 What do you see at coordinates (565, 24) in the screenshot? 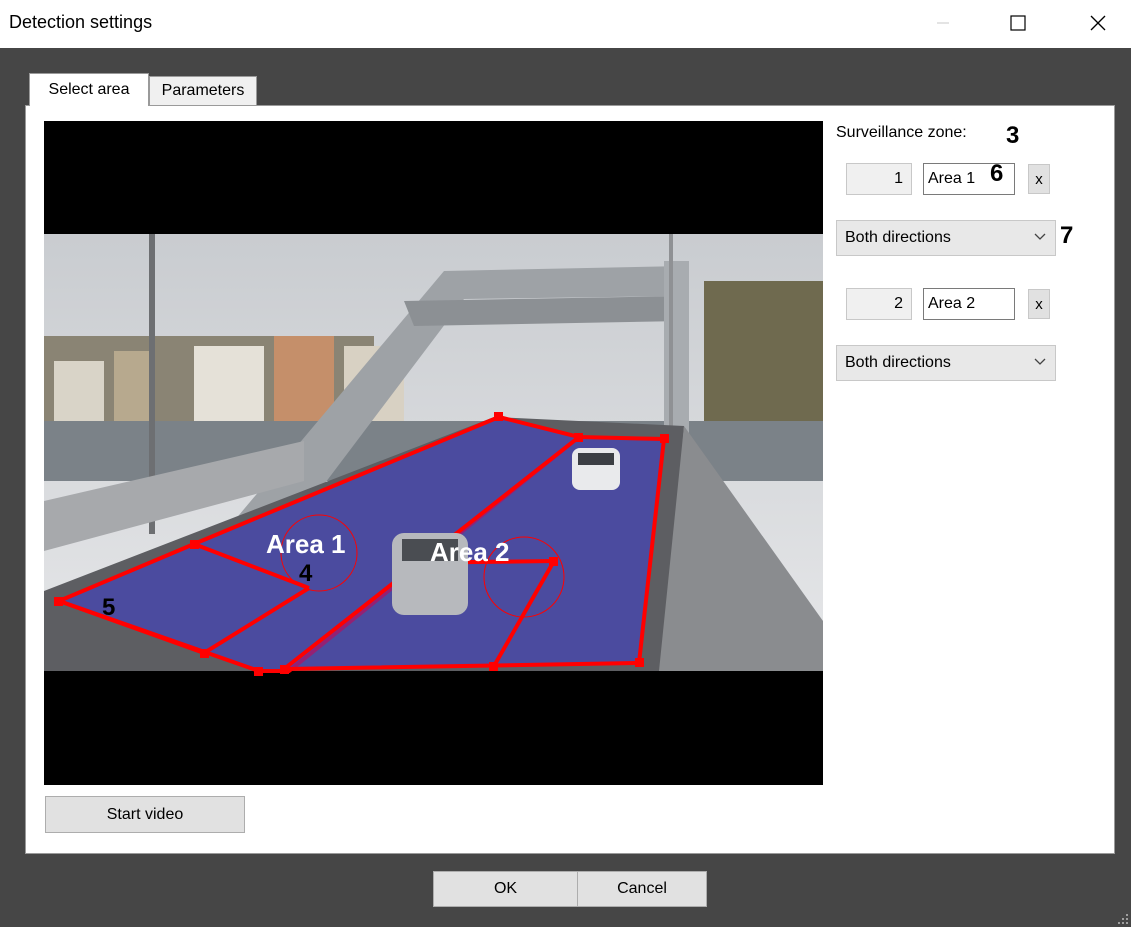
I see `title-bar: Detection settings` at bounding box center [565, 24].